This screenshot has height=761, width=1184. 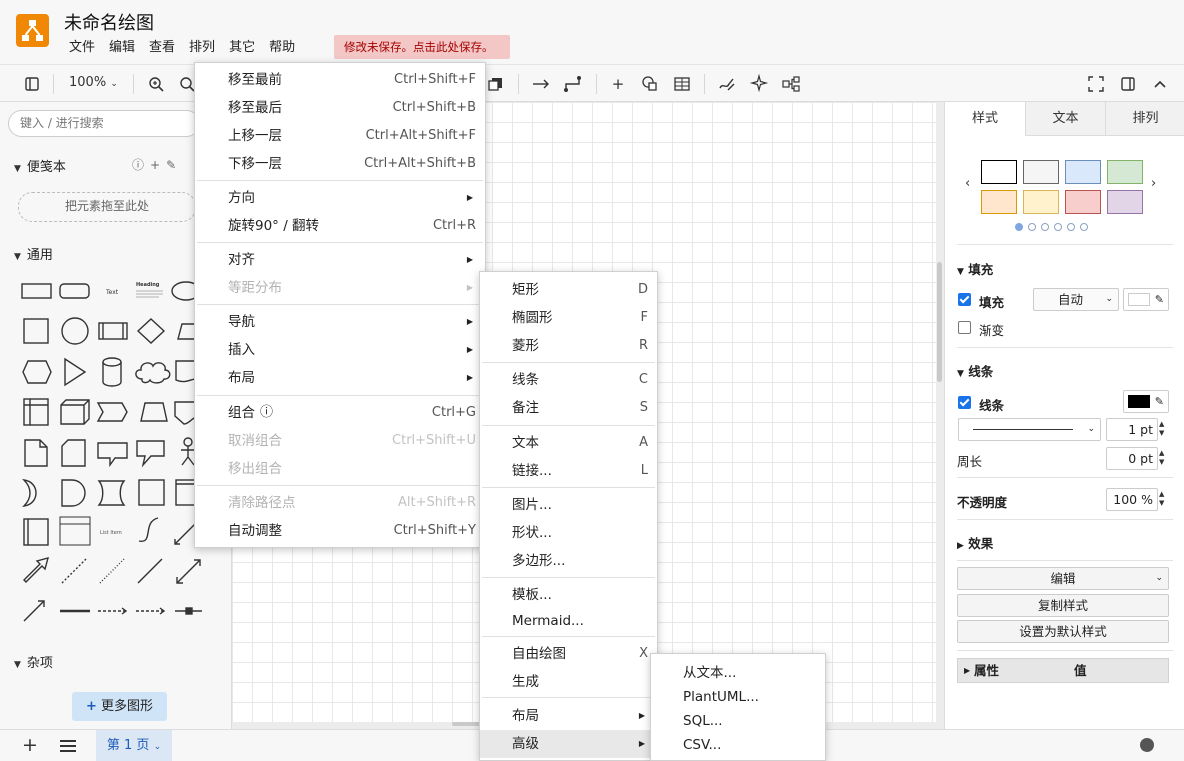 I want to click on perimeter-stepper: ▲ ▼, so click(x=1161, y=458).